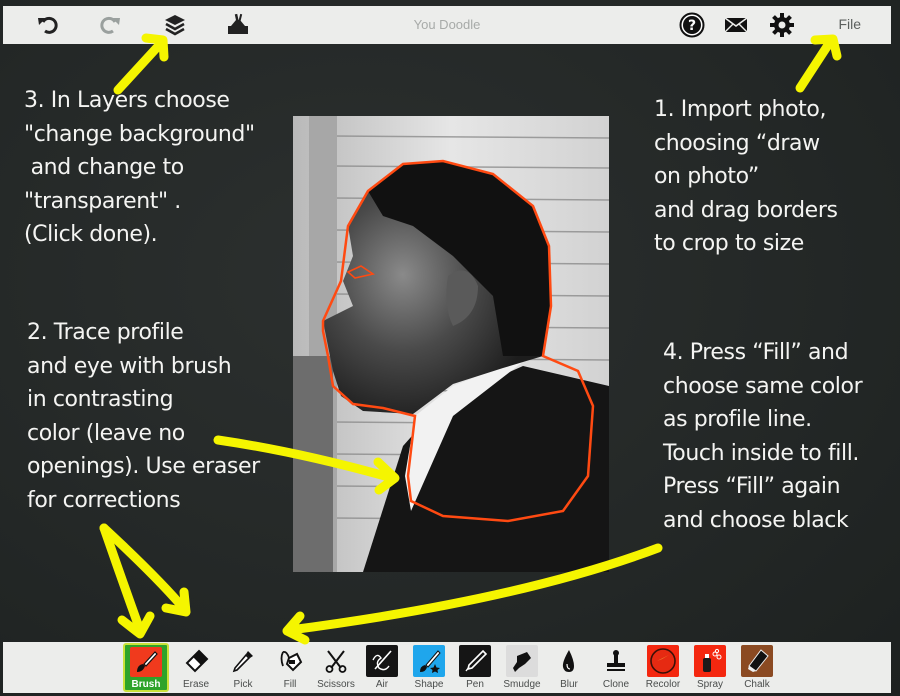 This screenshot has height=696, width=900. Describe the element at coordinates (475, 684) in the screenshot. I see `tool-label: Pen` at that location.